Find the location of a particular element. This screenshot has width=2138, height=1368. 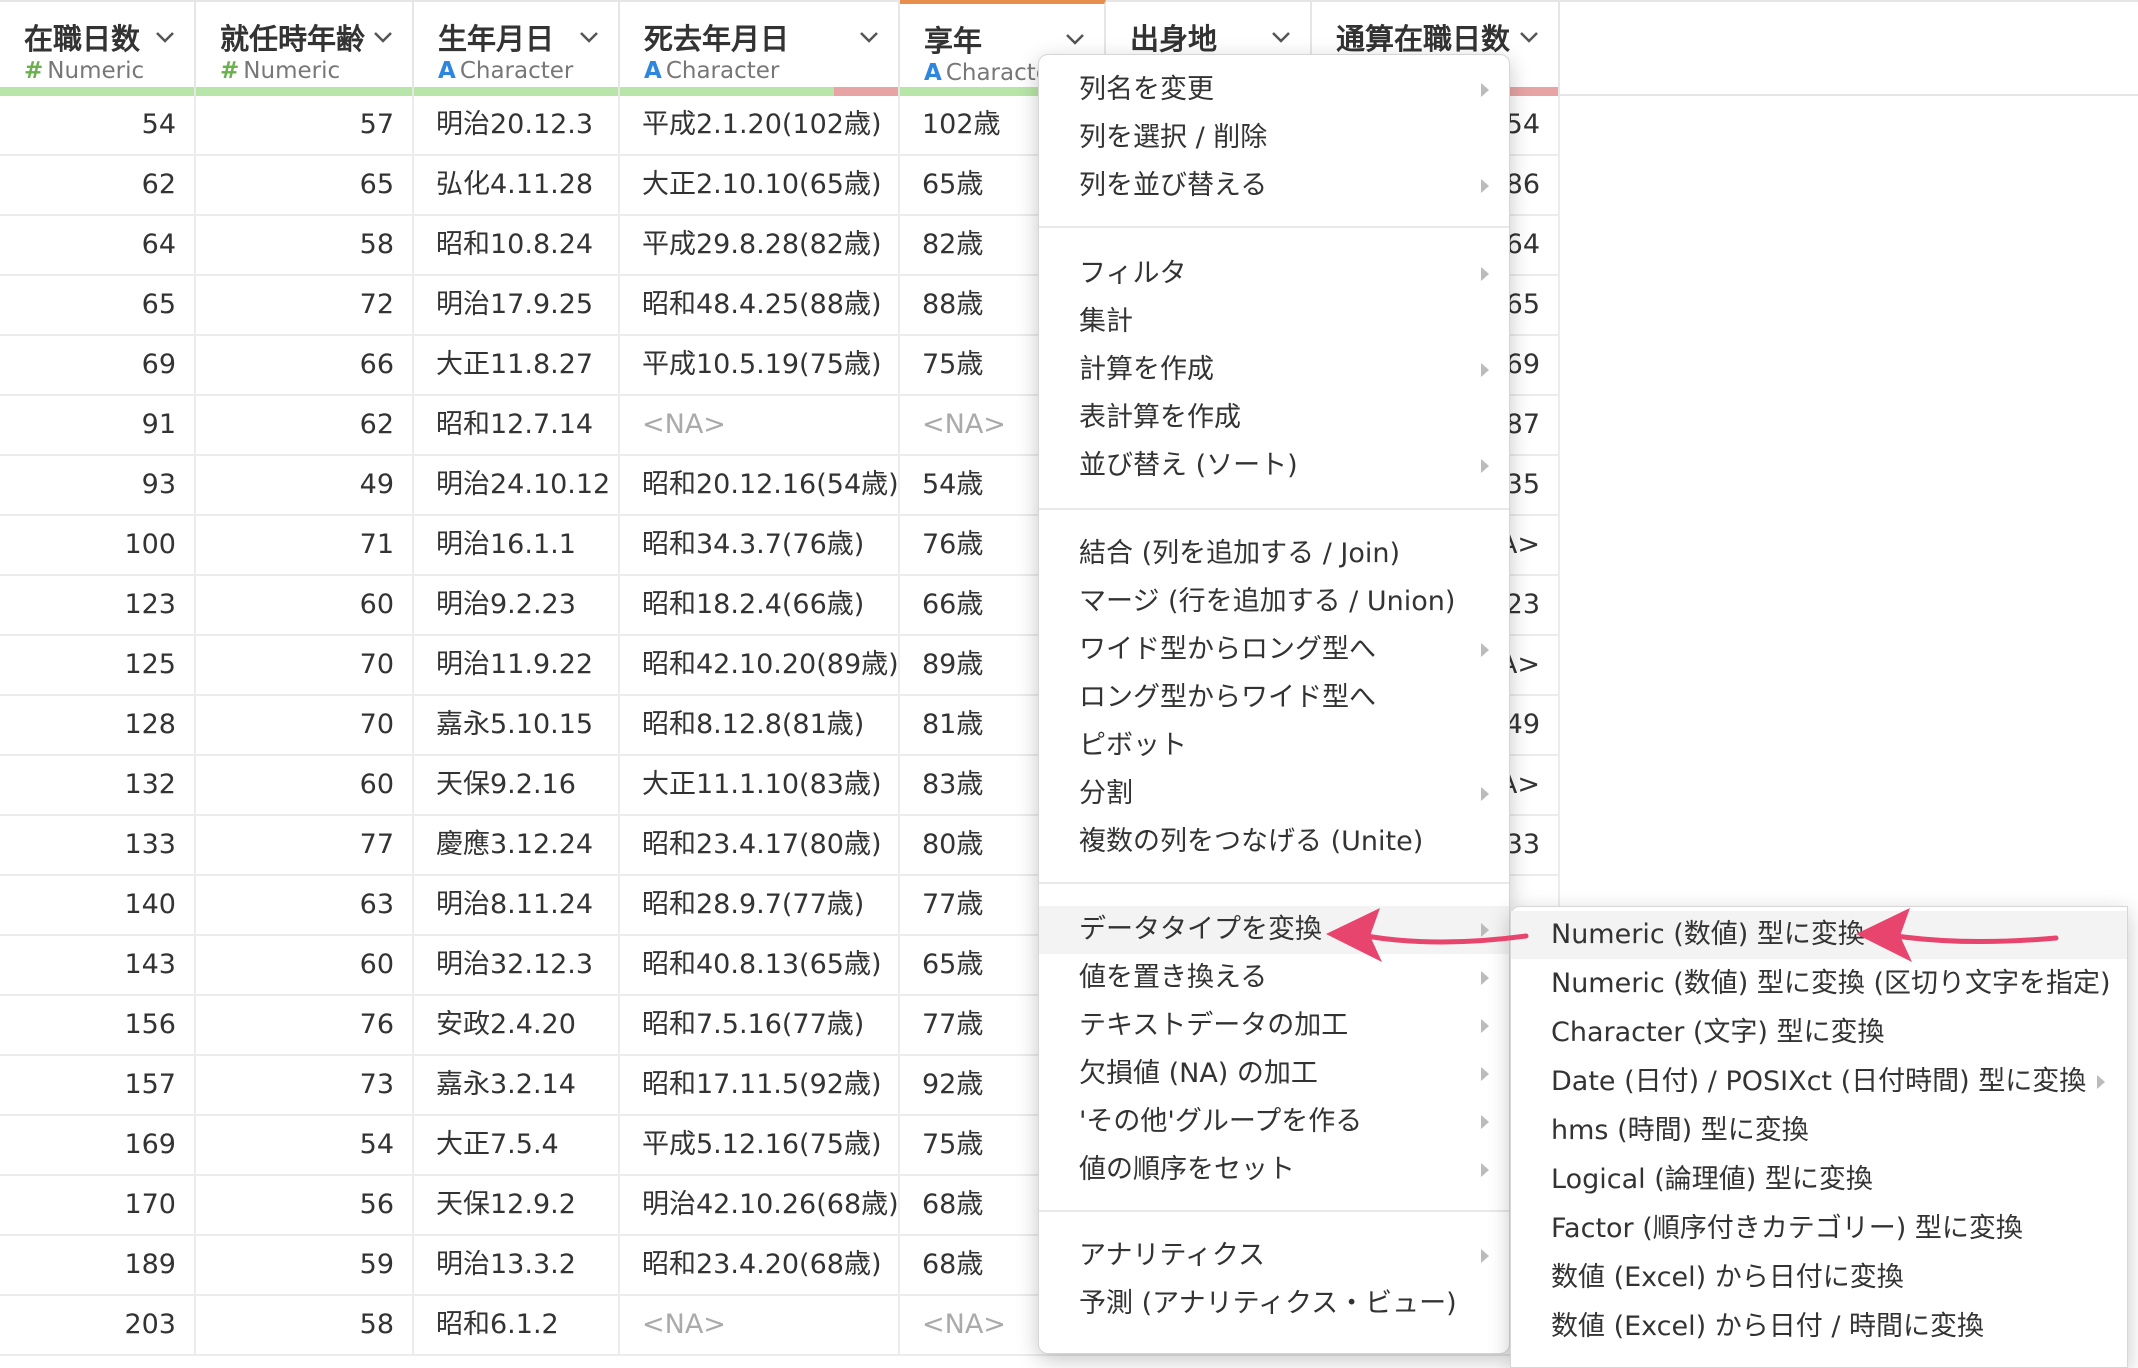

table-cell: 71 is located at coordinates (305, 545).